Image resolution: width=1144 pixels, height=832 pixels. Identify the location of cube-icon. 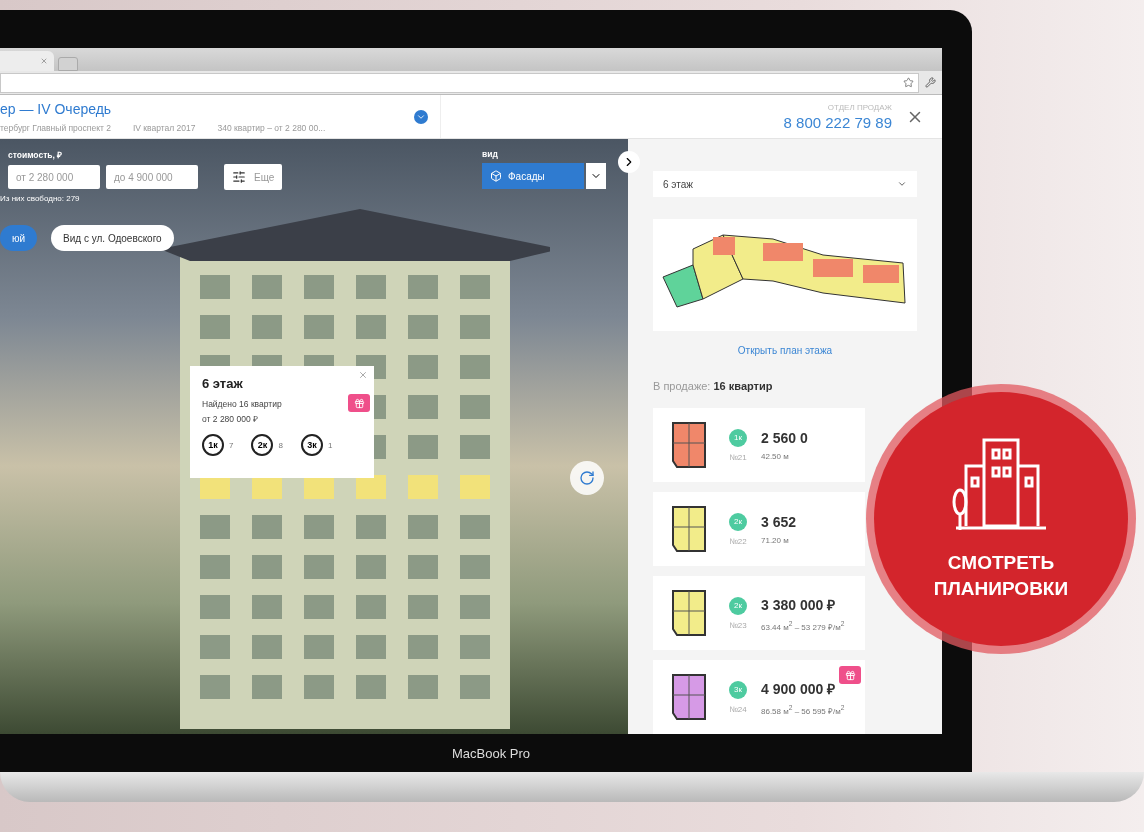
(496, 176).